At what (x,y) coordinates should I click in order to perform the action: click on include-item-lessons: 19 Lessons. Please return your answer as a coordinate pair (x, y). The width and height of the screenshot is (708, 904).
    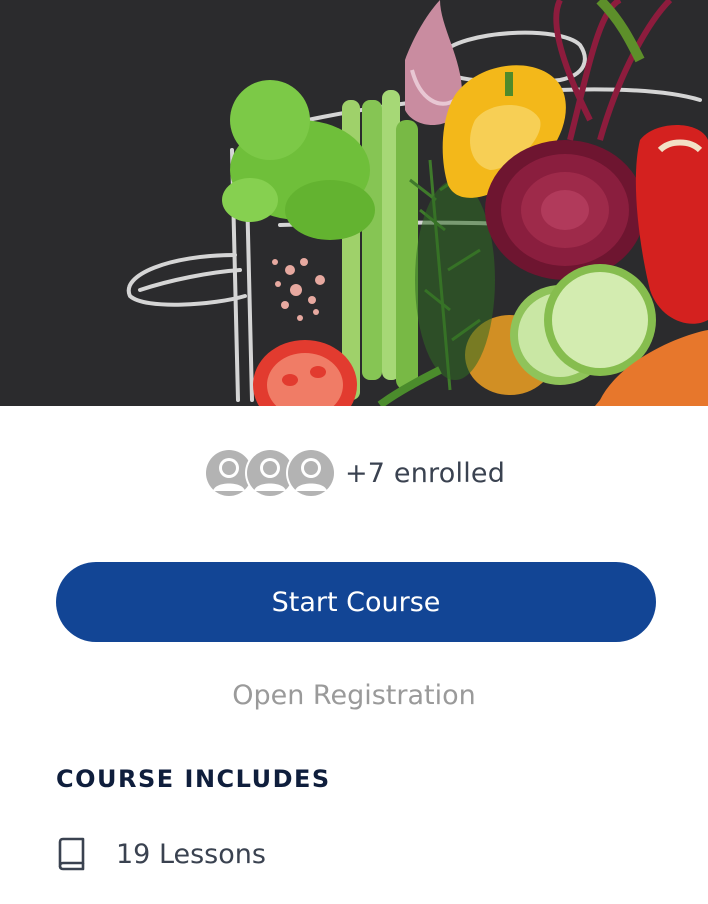
    Looking at the image, I should click on (161, 854).